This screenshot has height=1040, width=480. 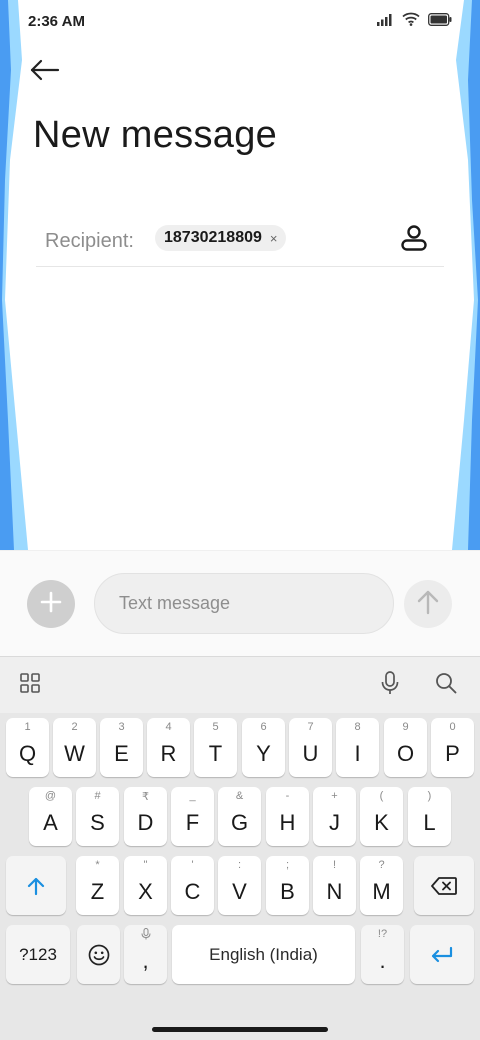 I want to click on key-u: 7U, so click(x=310, y=747).